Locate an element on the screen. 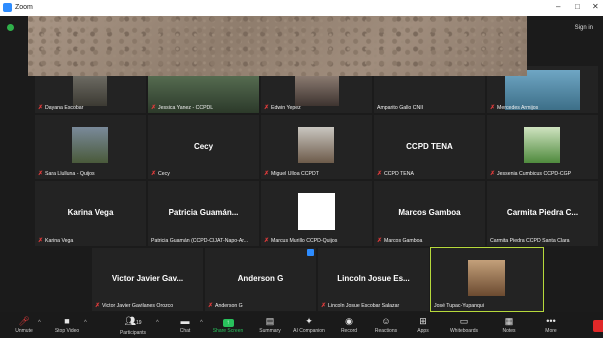  app-title: Zoom is located at coordinates (18, 7).